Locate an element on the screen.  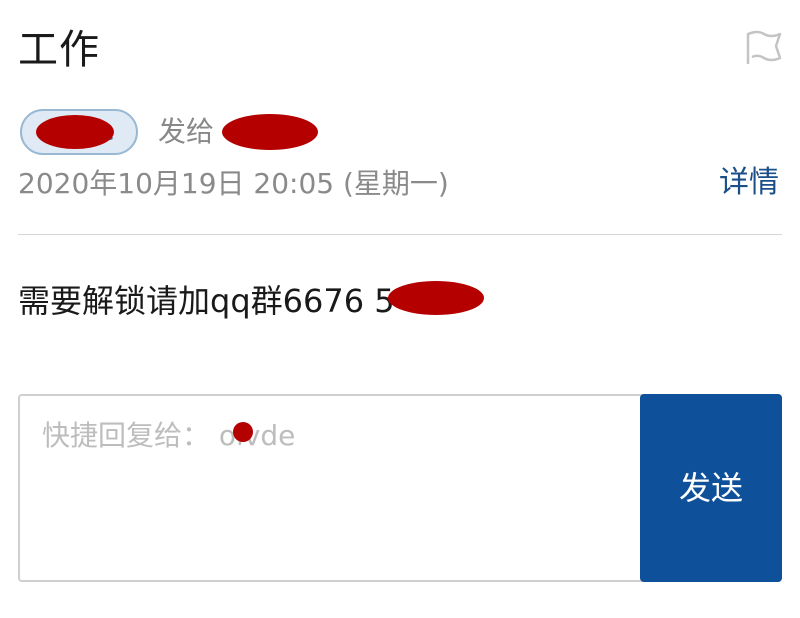
details-link: 详情 is located at coordinates (749, 183).